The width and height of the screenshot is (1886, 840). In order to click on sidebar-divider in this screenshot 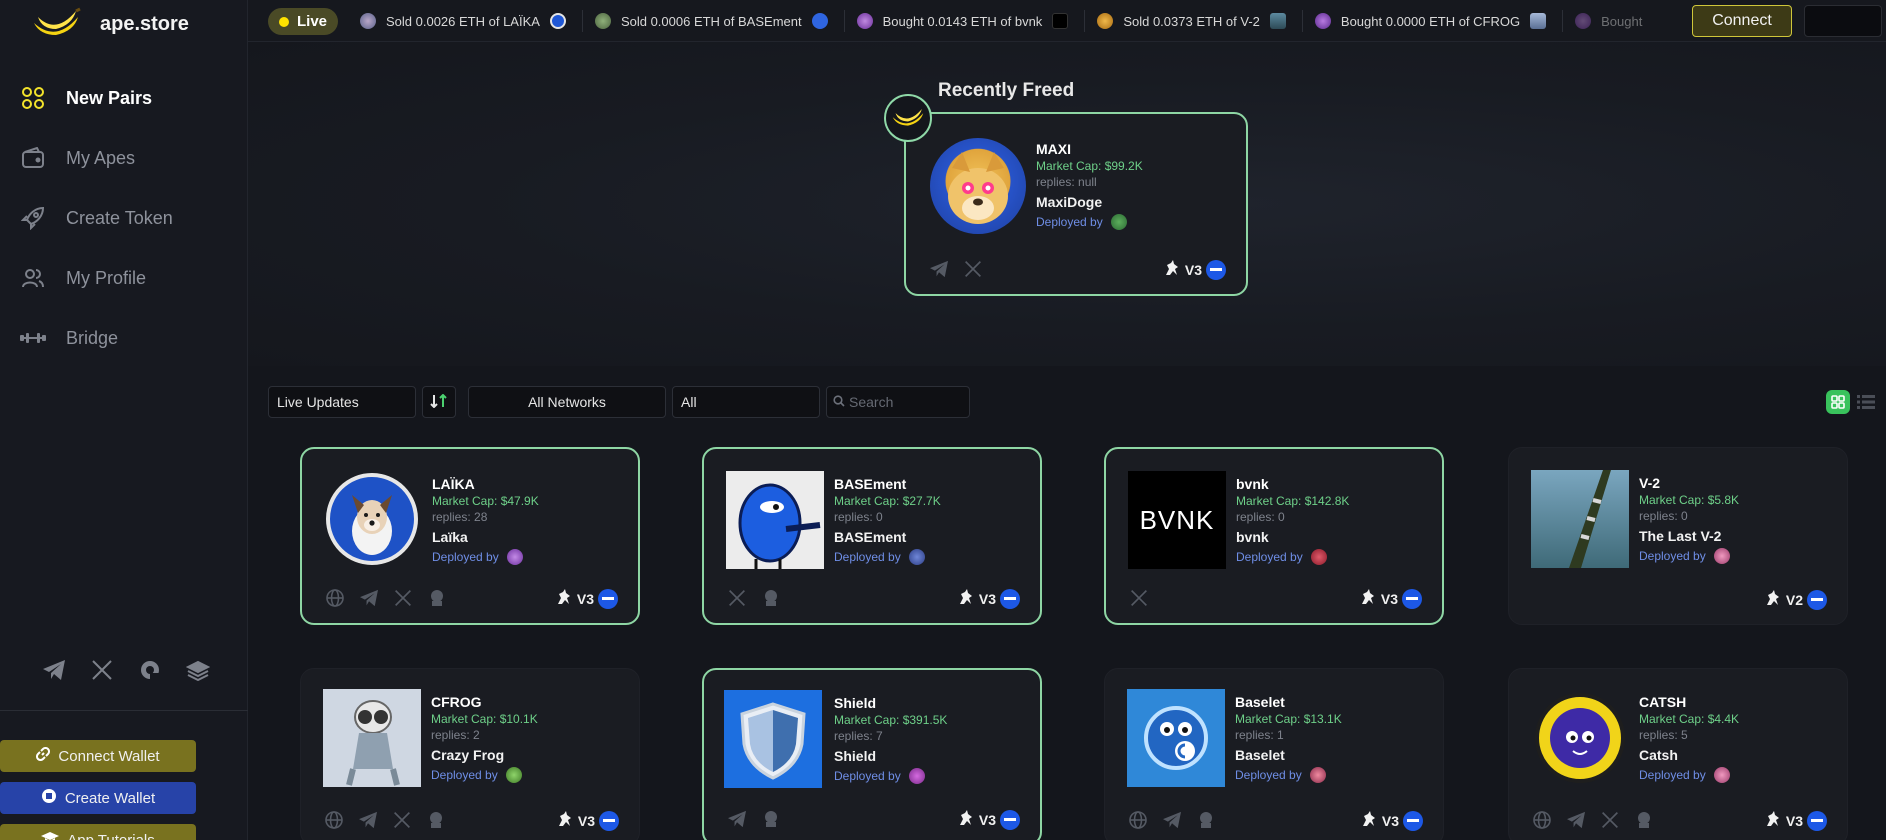, I will do `click(124, 710)`.